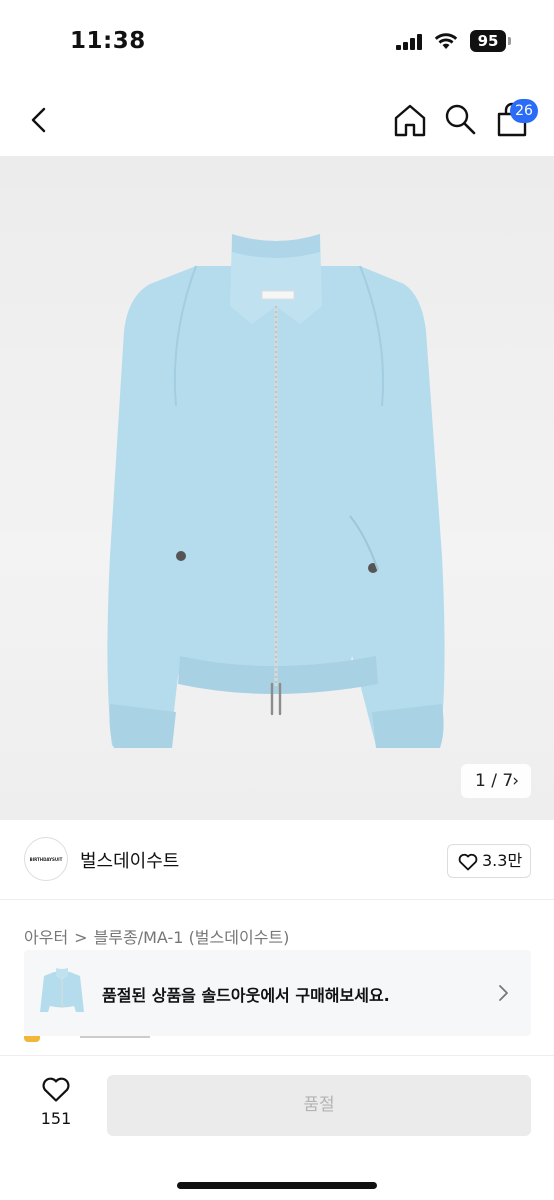  I want to click on breadcrumb-category: 아우터, so click(46, 936).